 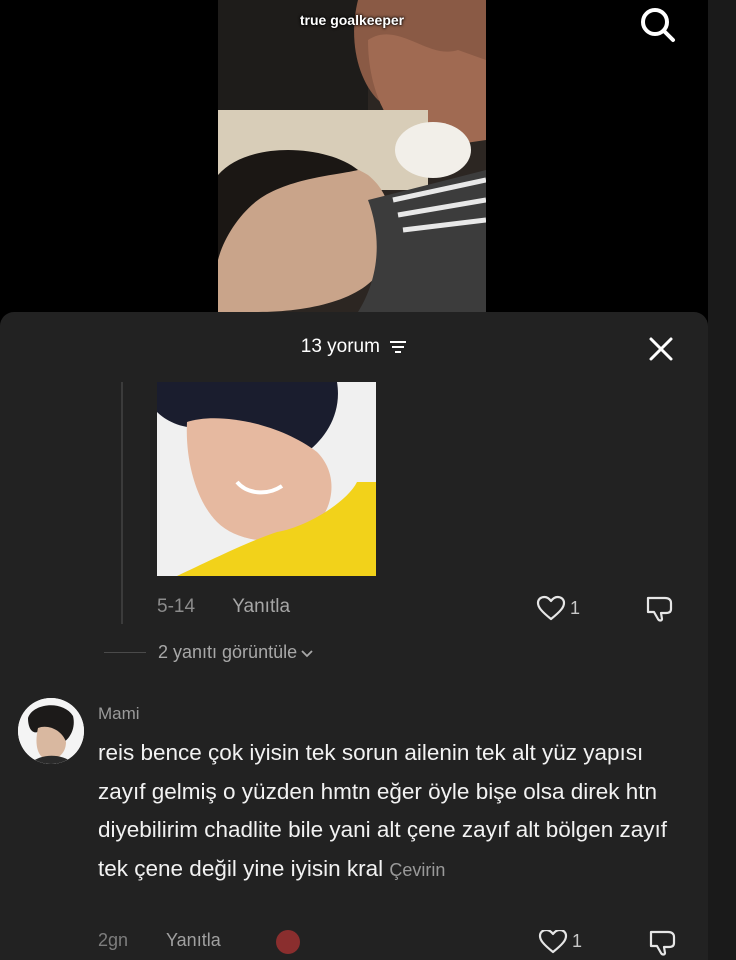 I want to click on comment-count: 13 yorum, so click(x=340, y=346).